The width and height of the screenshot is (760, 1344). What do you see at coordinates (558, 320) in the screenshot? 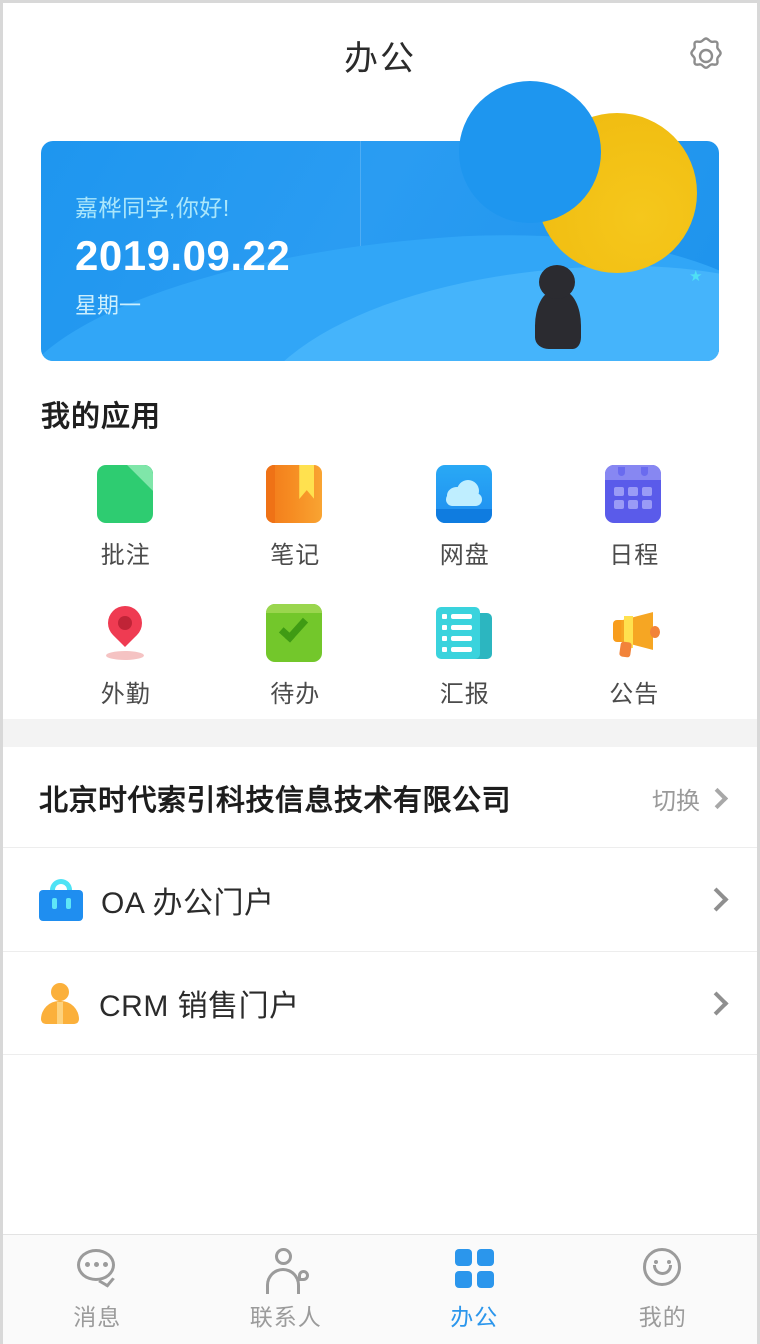
I see `person-silhouette` at bounding box center [558, 320].